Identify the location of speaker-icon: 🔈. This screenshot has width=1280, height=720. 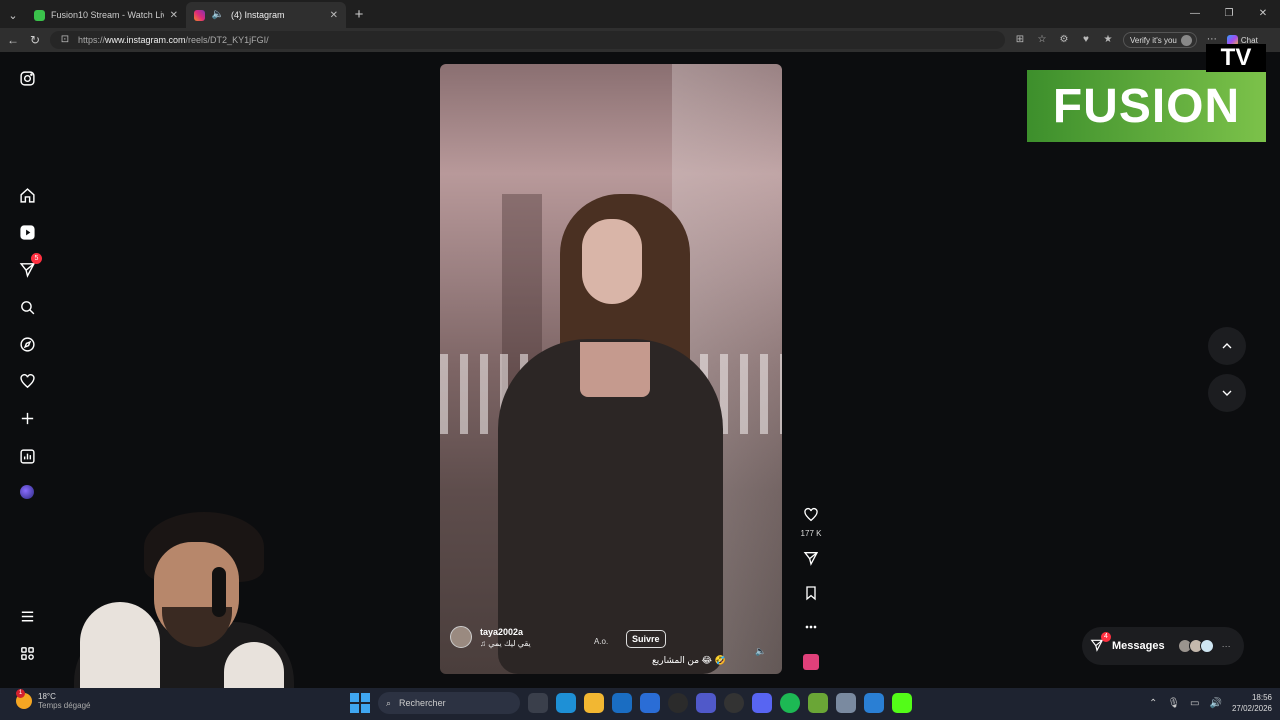
(218, 15).